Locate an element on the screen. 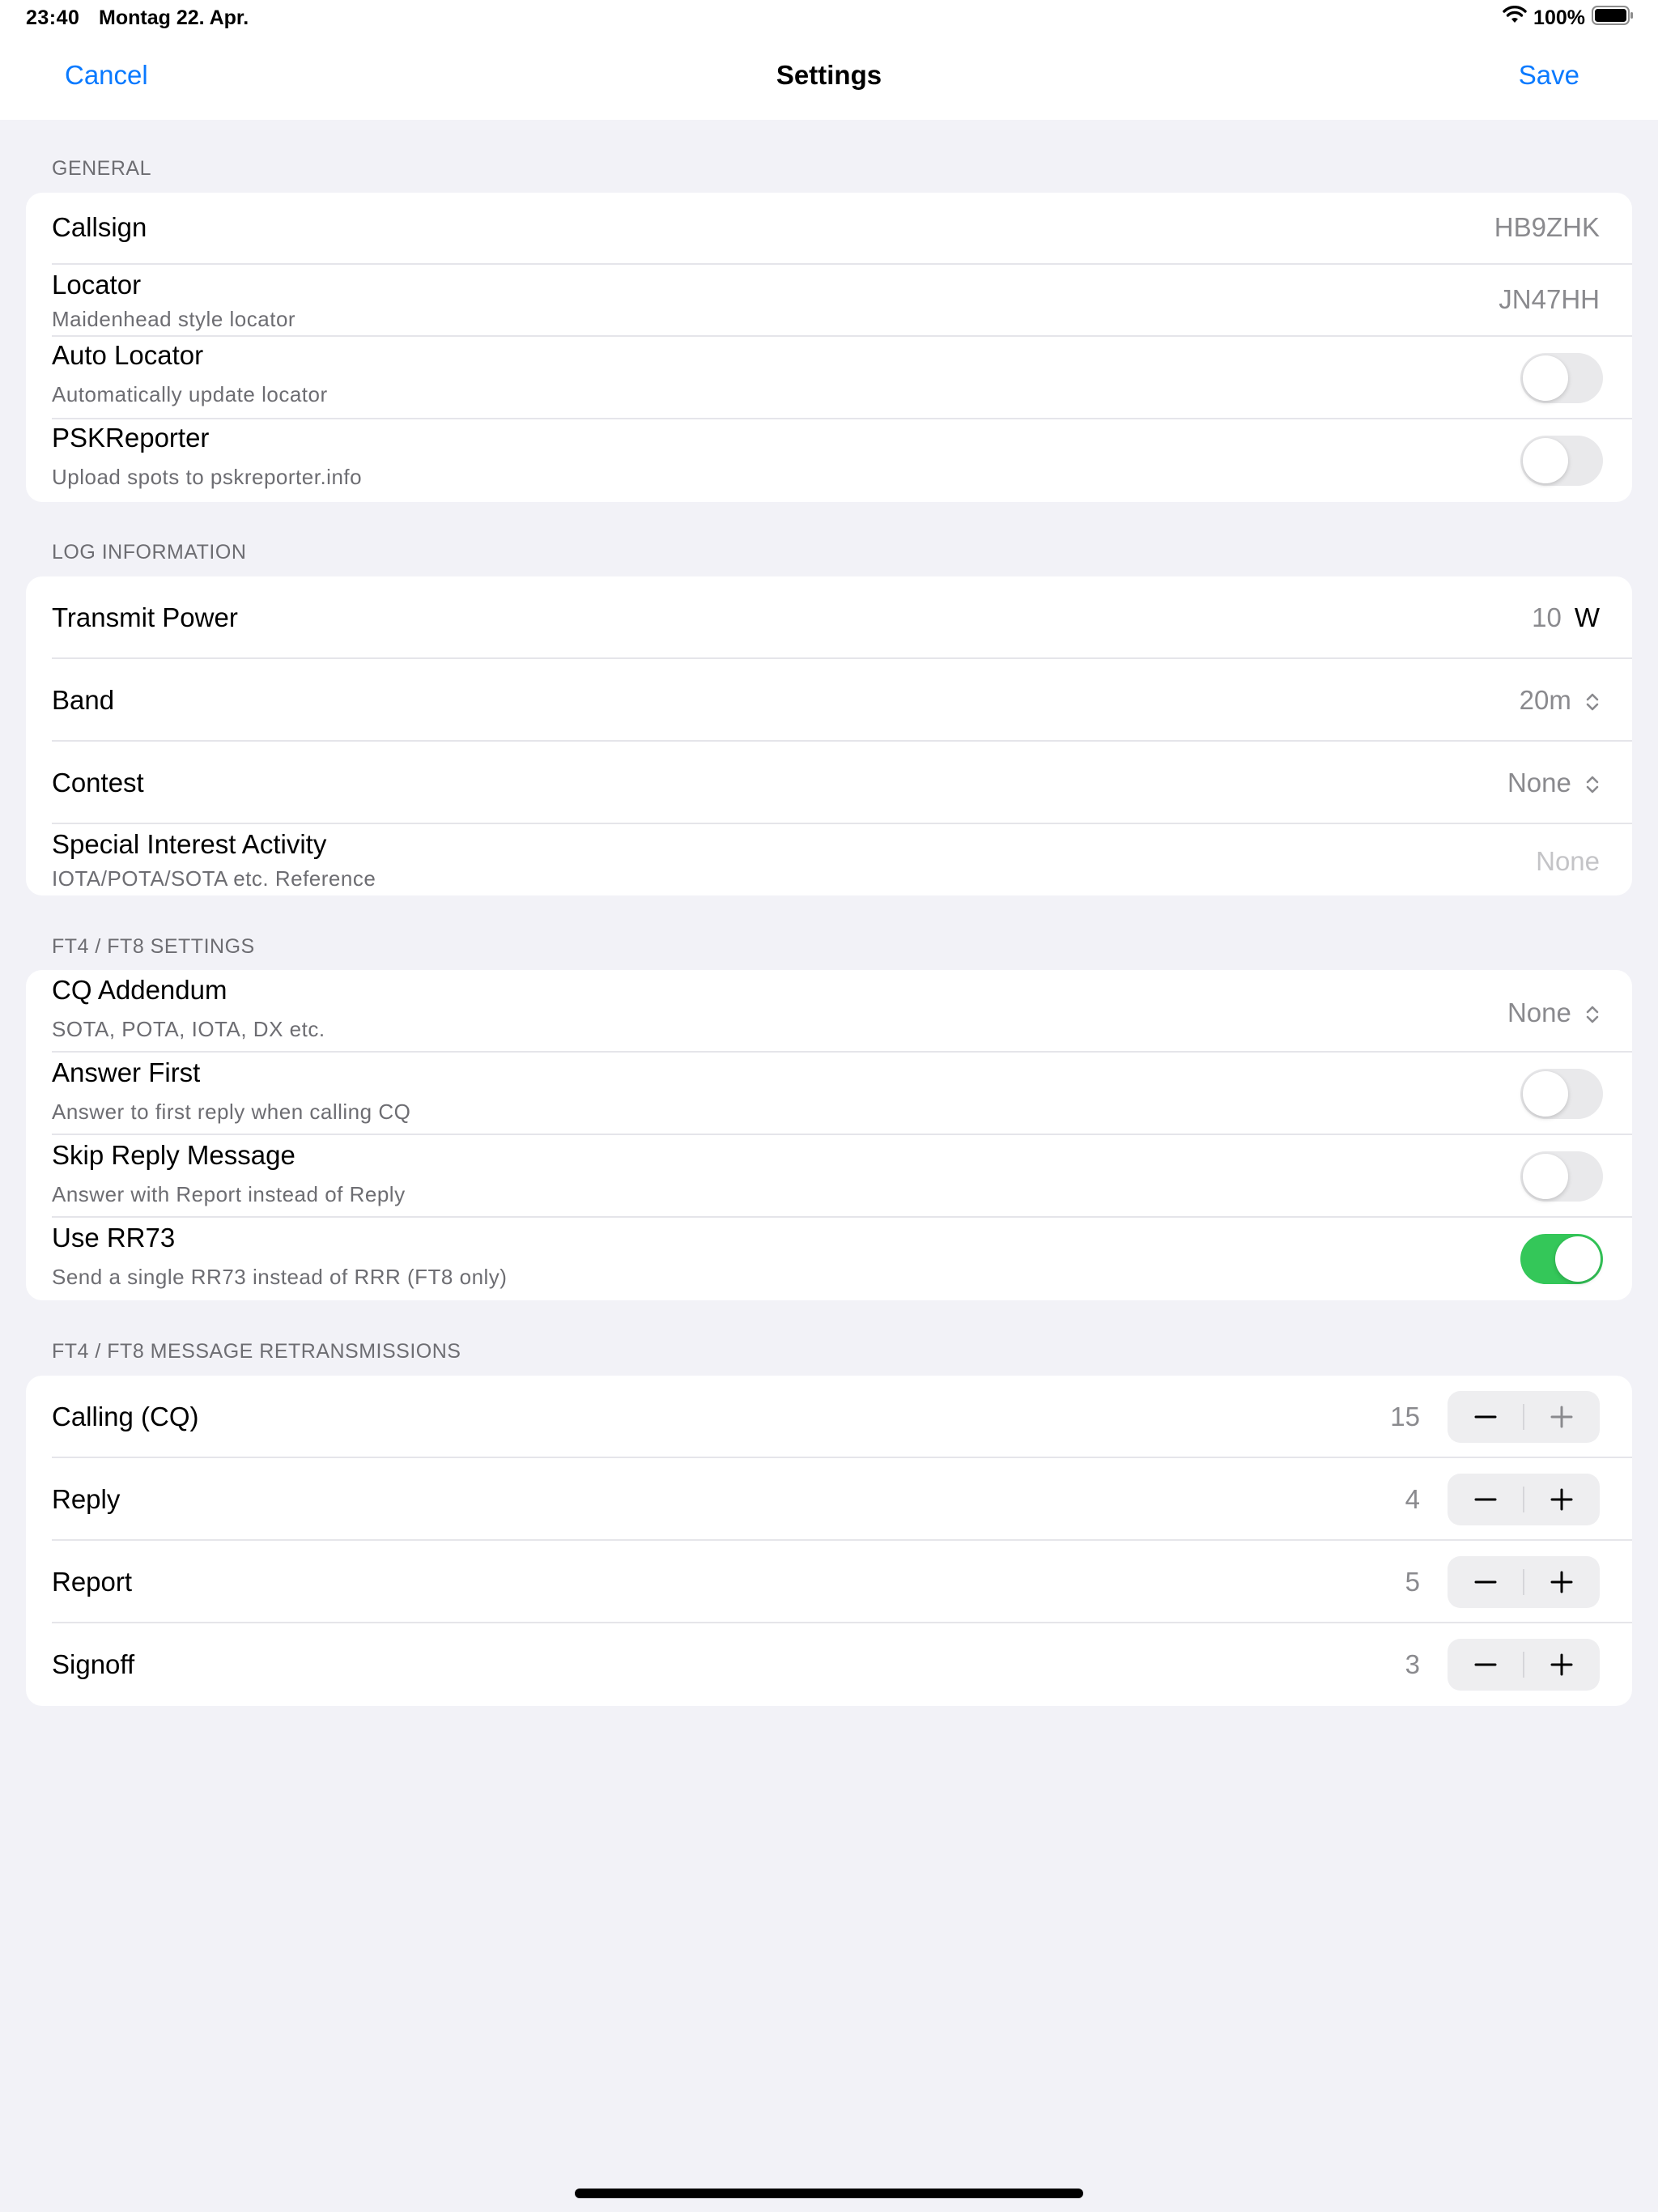 Image resolution: width=1658 pixels, height=2212 pixels. use-rr73-toggle is located at coordinates (1561, 1259).